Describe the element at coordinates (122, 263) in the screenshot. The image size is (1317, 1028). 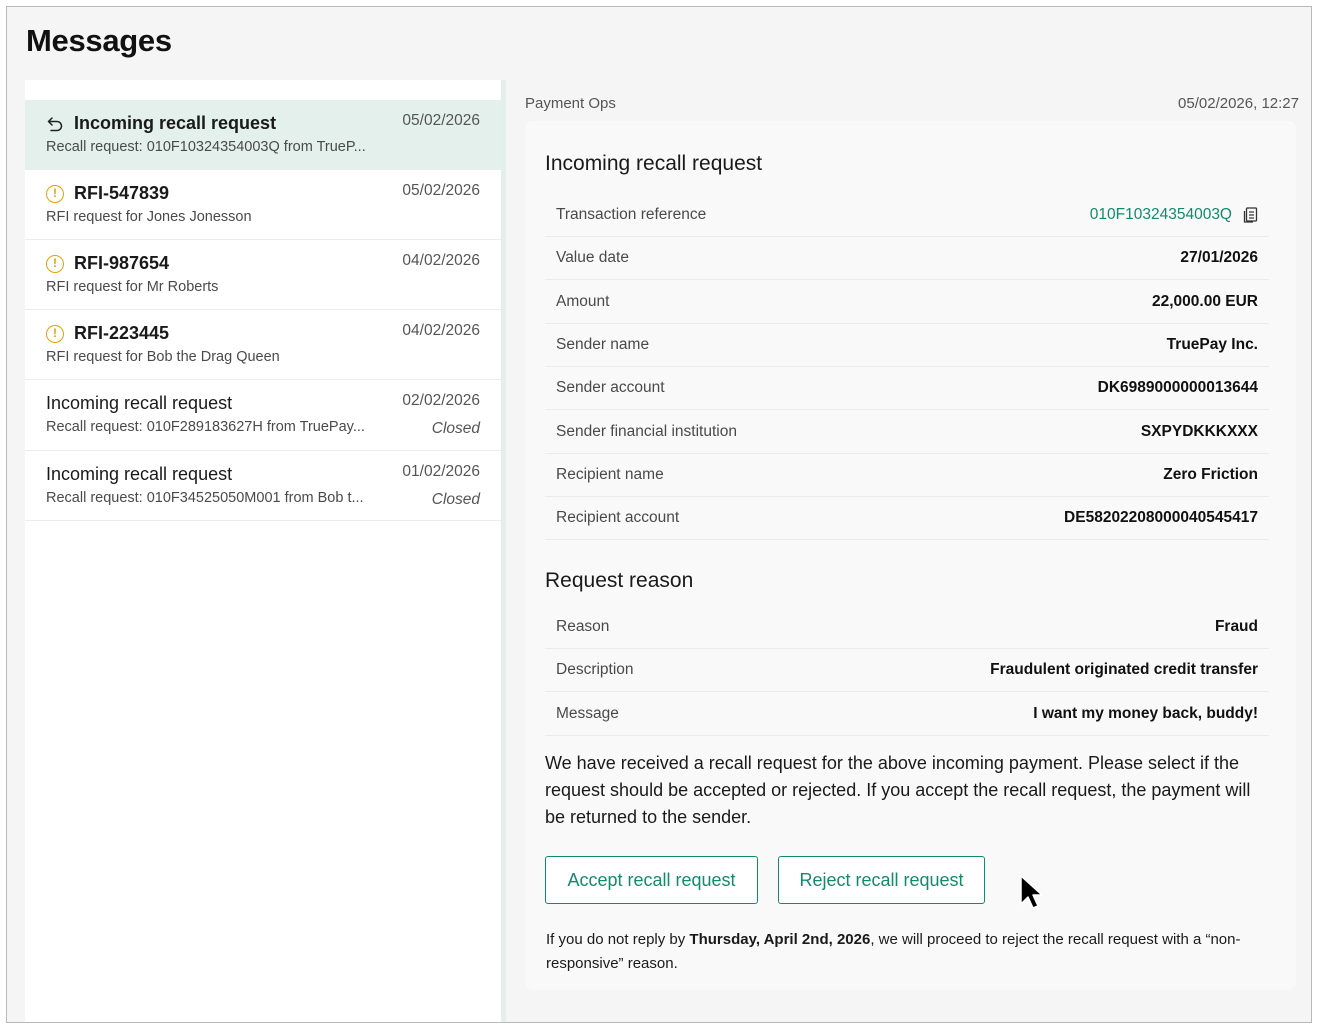
I see `message-title-text: RFI-987654` at that location.